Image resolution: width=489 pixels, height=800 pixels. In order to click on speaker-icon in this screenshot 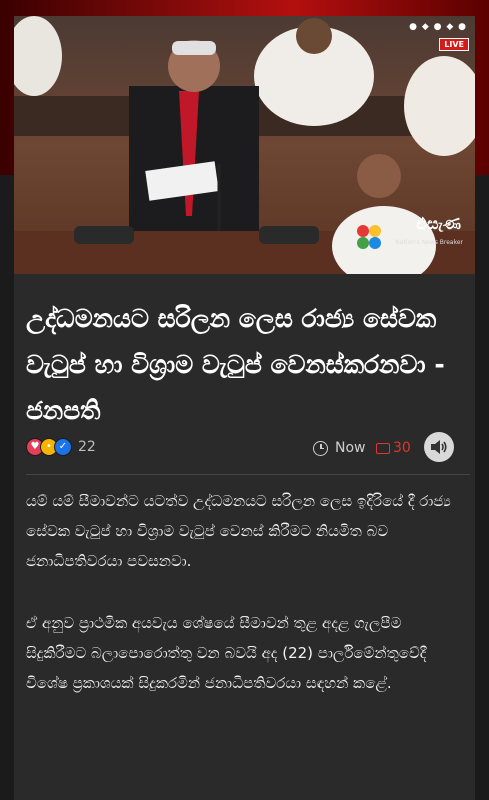, I will do `click(439, 447)`.